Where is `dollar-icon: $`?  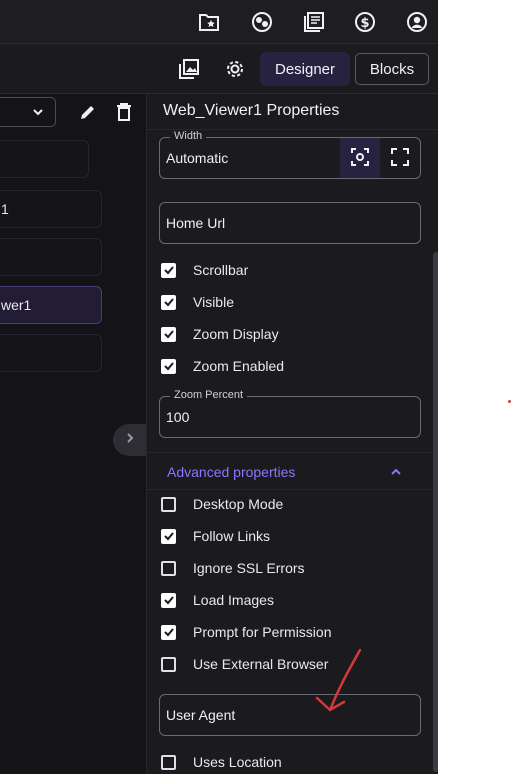 dollar-icon: $ is located at coordinates (365, 22).